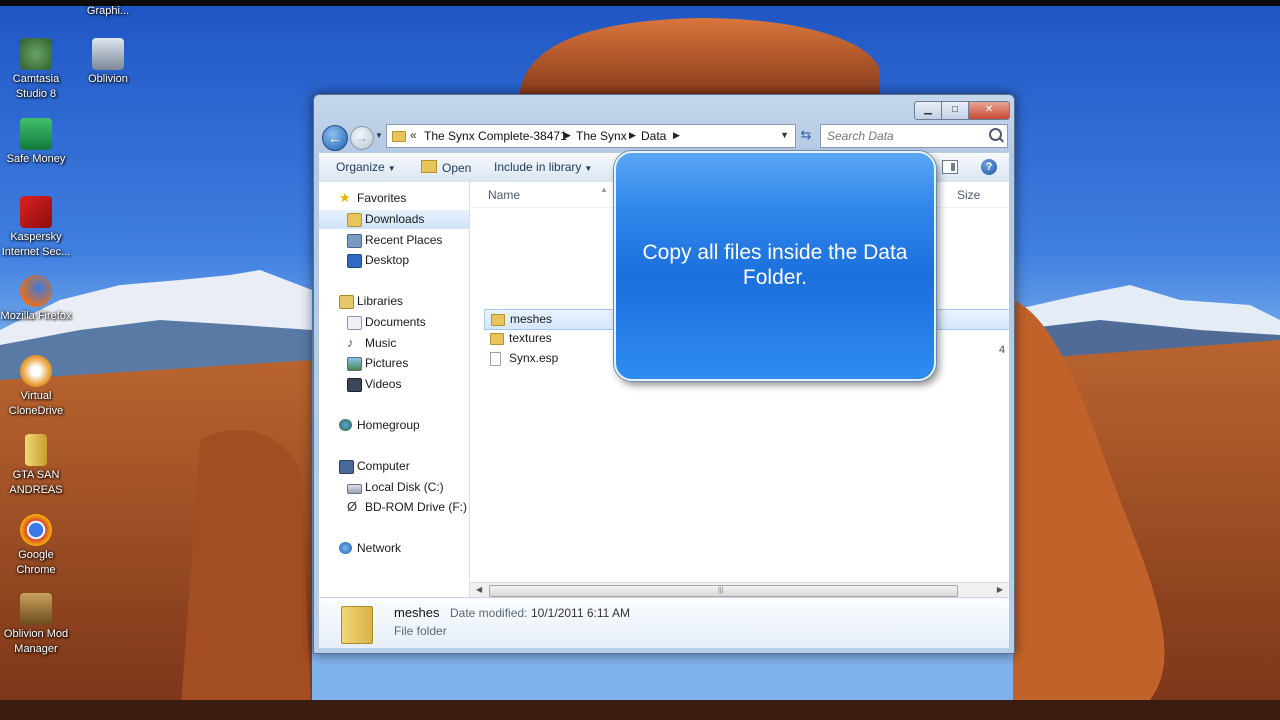 The height and width of the screenshot is (720, 1280). Describe the element at coordinates (928, 110) in the screenshot. I see `minimize-button: ▁` at that location.